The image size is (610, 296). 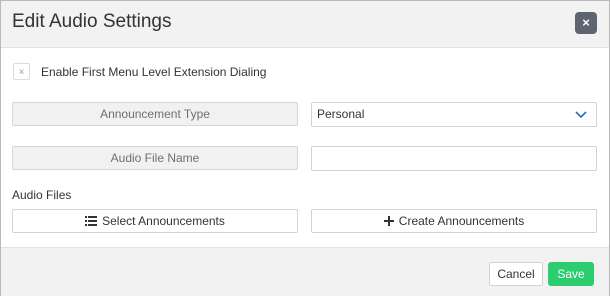 I want to click on audio-files-label: Audio Files, so click(x=42, y=195).